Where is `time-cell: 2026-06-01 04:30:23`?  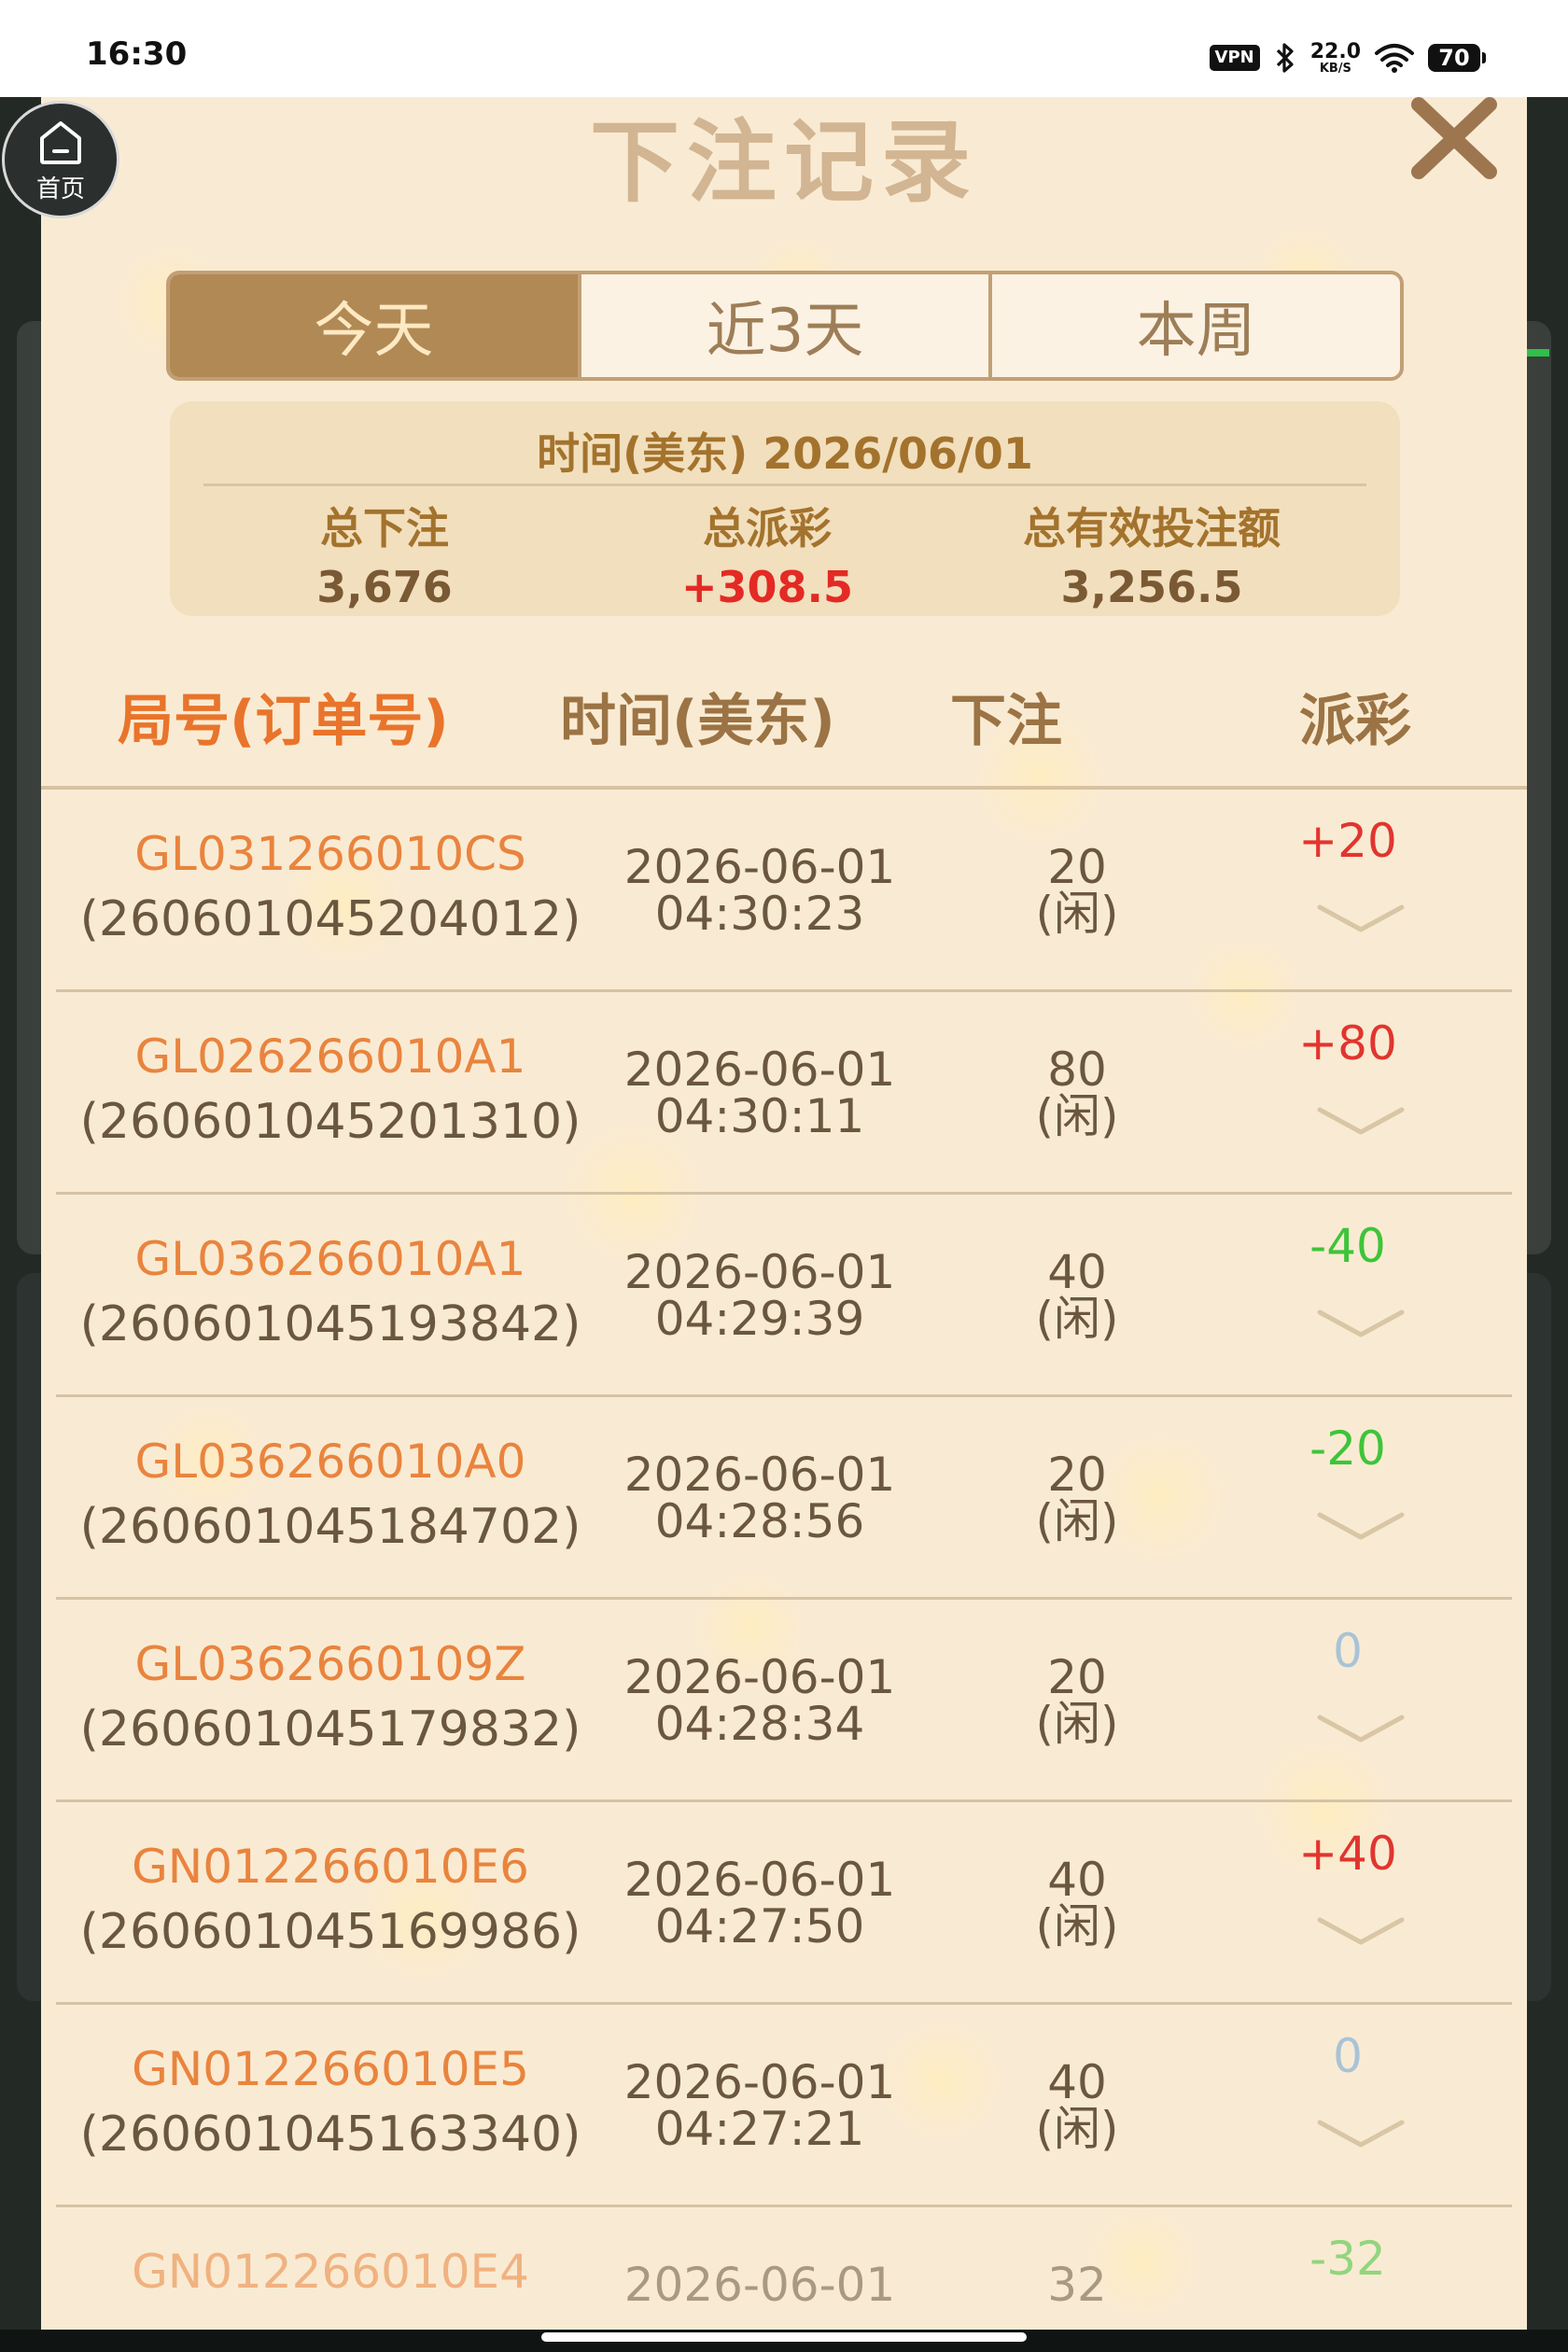
time-cell: 2026-06-01 04:30:23 is located at coordinates (760, 890).